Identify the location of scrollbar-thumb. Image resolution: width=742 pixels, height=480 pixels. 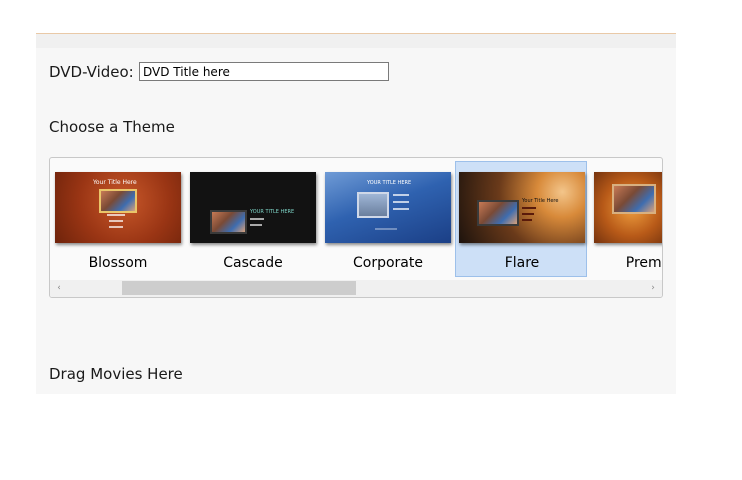
(239, 288).